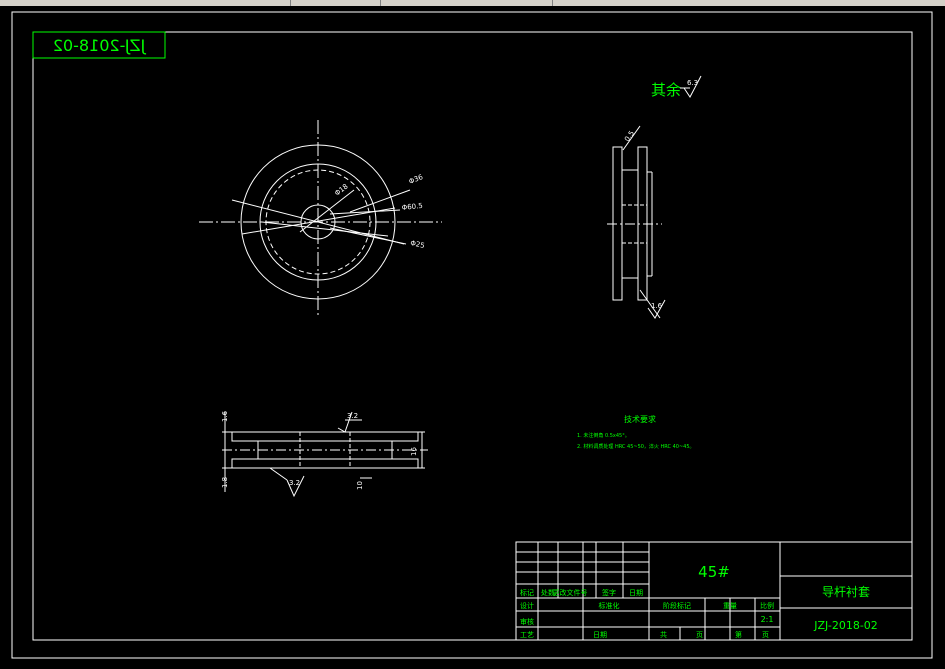 The image size is (945, 669). Describe the element at coordinates (603, 435) in the screenshot. I see `tech-item-1: 1. 未注倒角 0.5x45°。` at that location.